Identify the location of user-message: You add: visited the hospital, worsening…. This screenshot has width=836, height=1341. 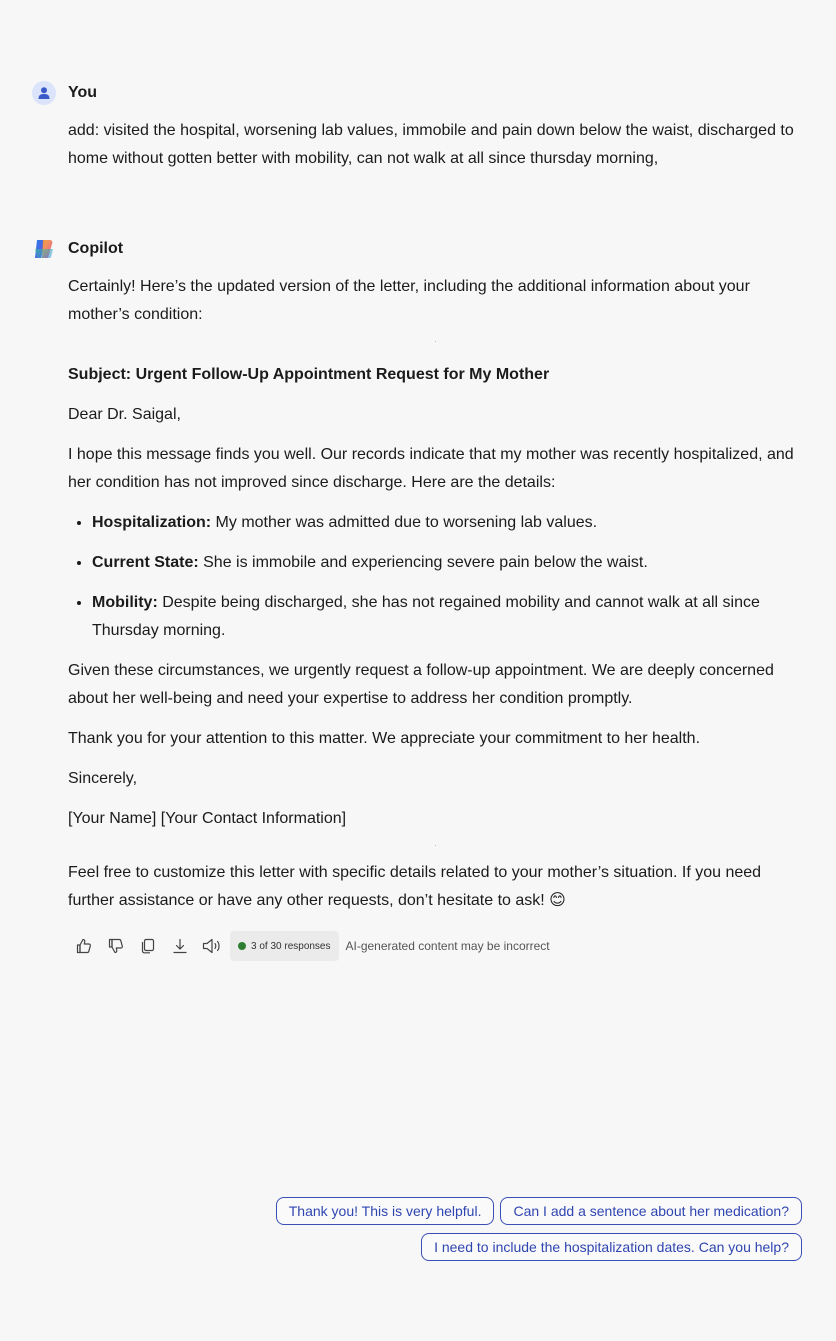
(417, 127).